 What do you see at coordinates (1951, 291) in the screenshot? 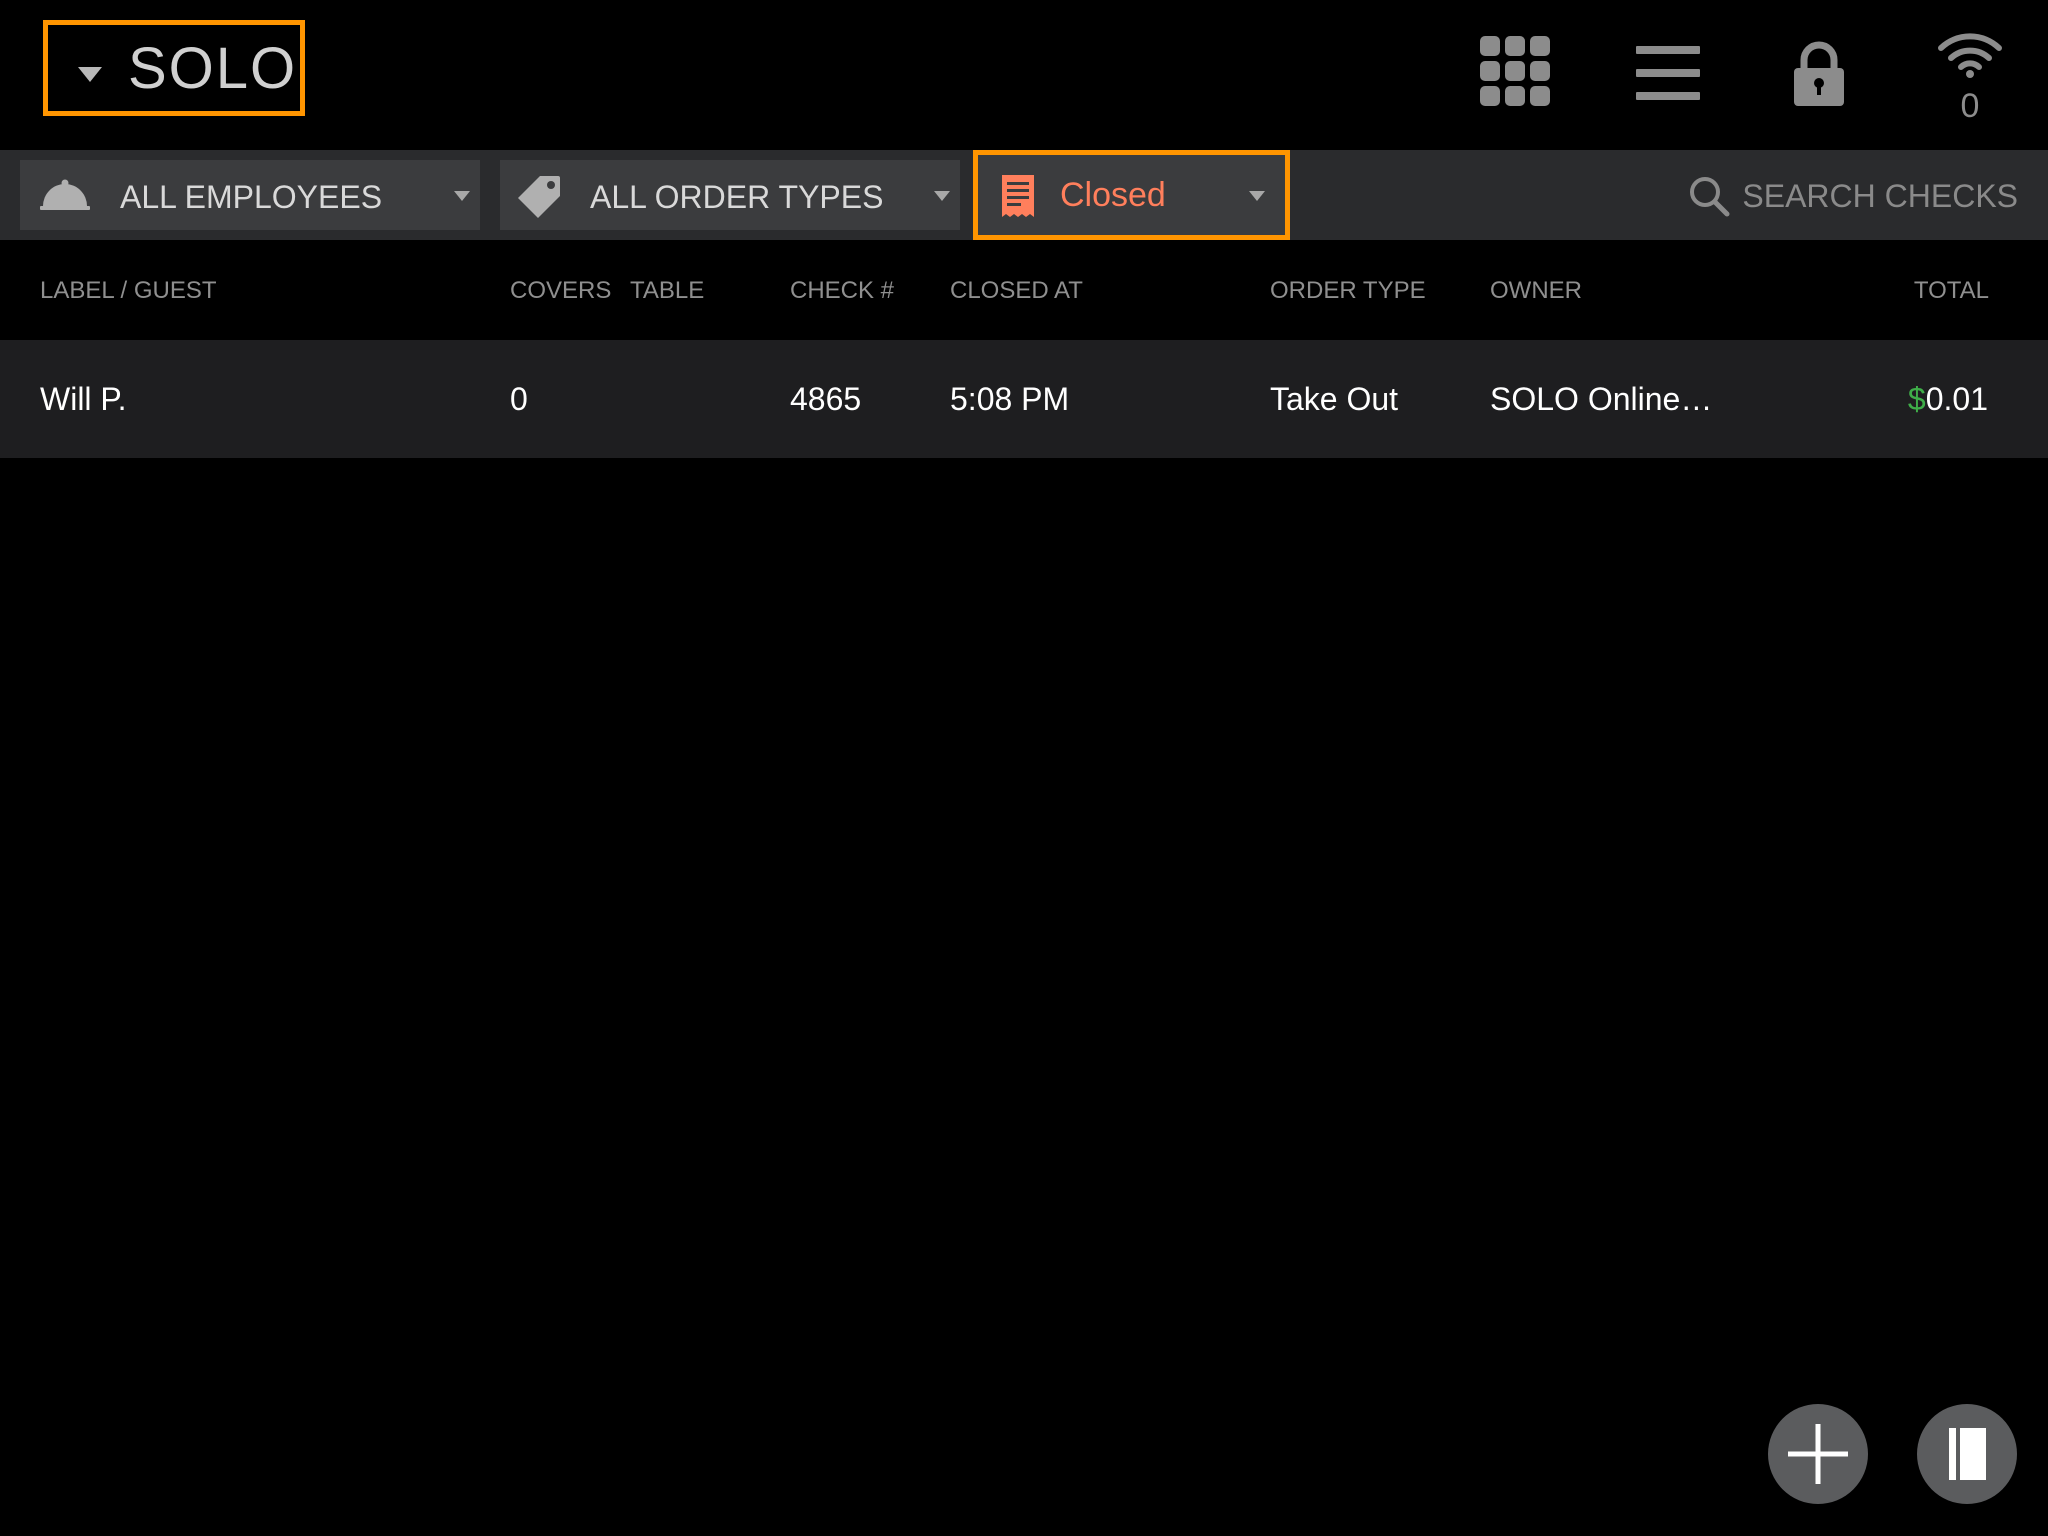
I see `column-header-total: TOTAL` at bounding box center [1951, 291].